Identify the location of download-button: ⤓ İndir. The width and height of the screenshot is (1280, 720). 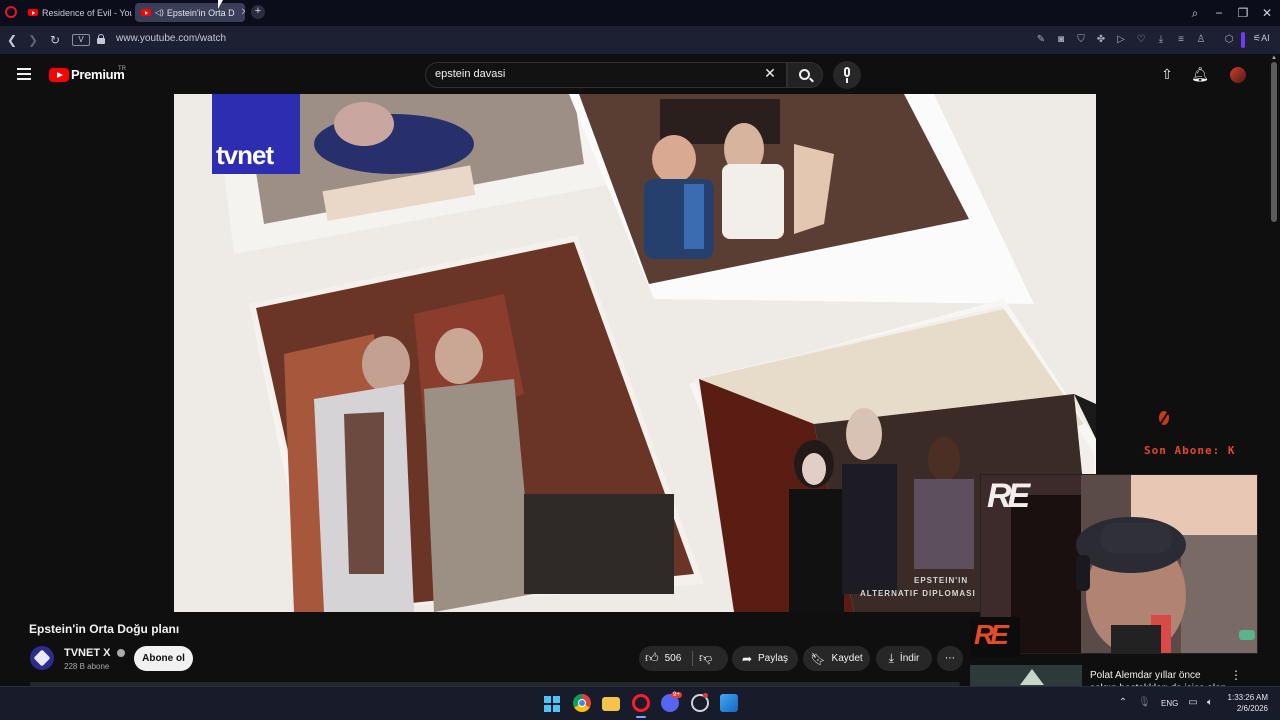
(904, 658).